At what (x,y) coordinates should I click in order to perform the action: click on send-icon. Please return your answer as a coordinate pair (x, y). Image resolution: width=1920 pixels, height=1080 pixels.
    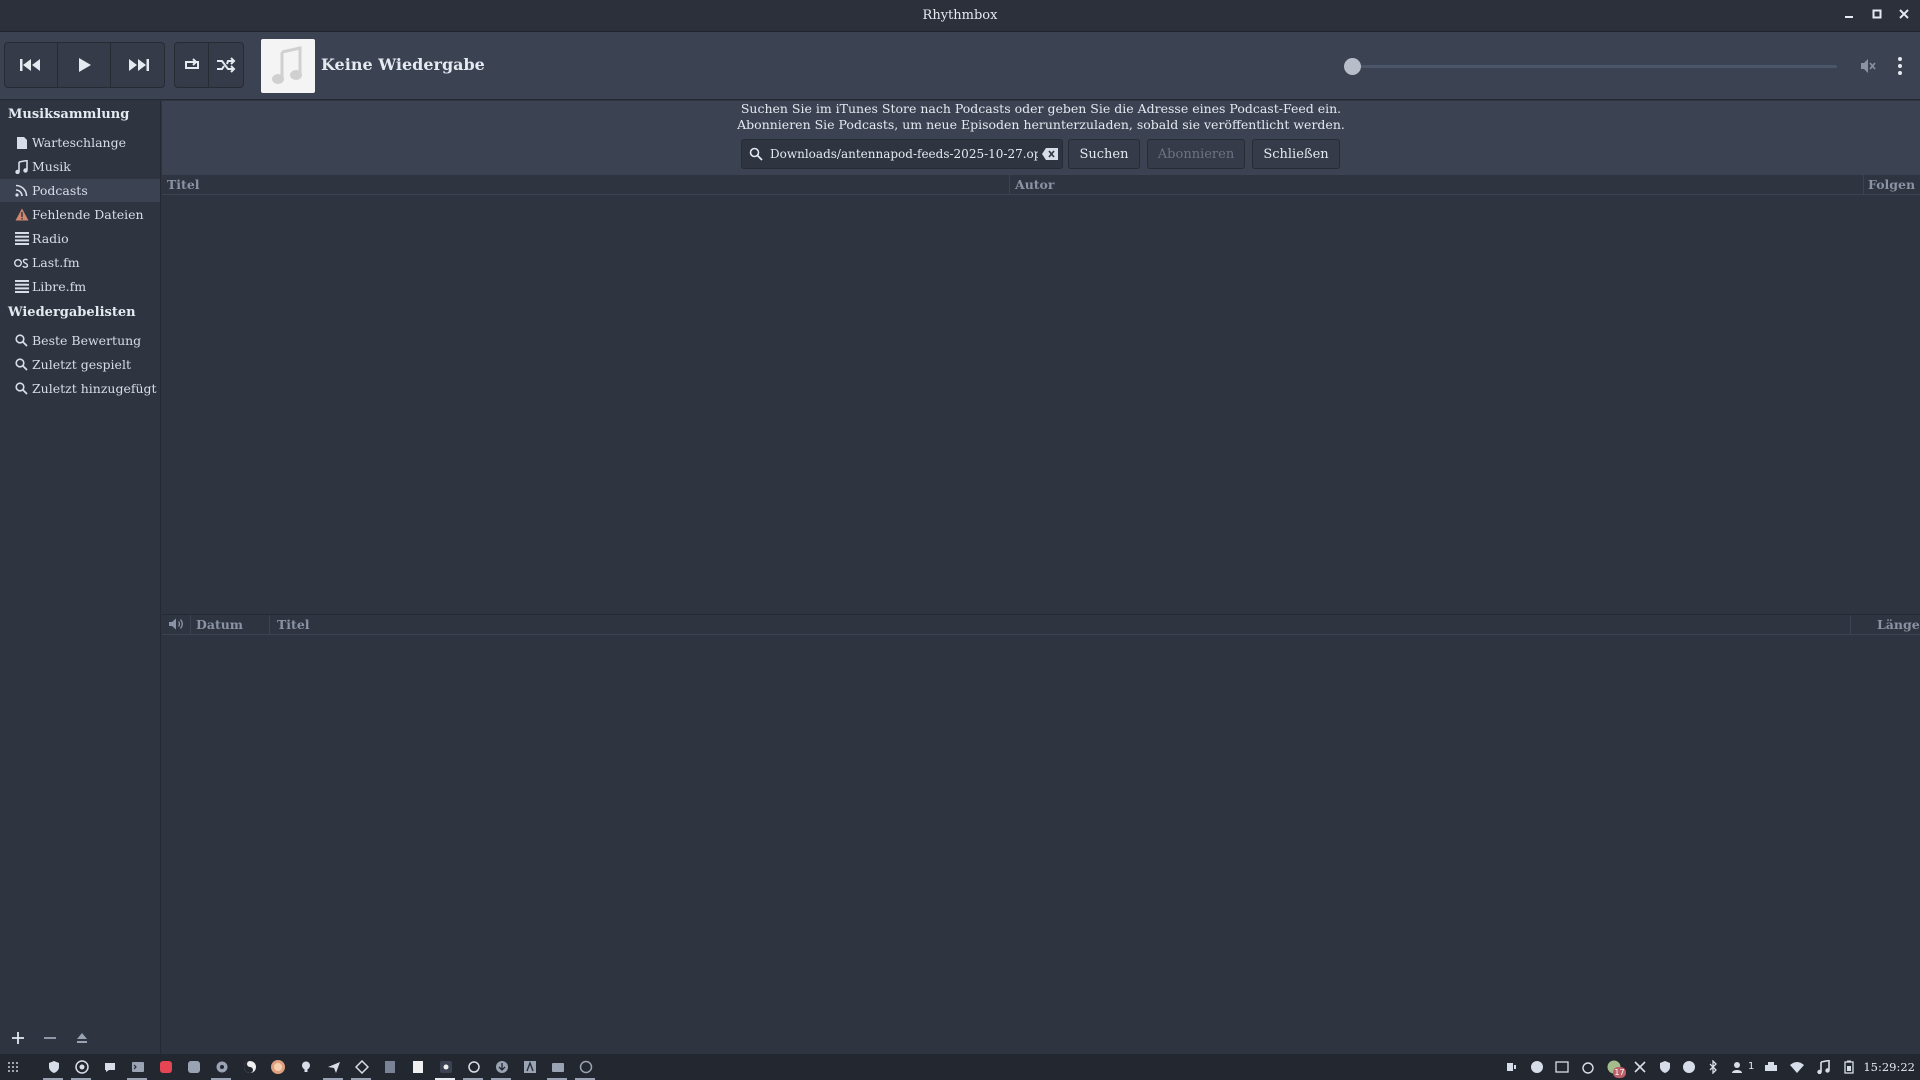
    Looking at the image, I should click on (334, 1067).